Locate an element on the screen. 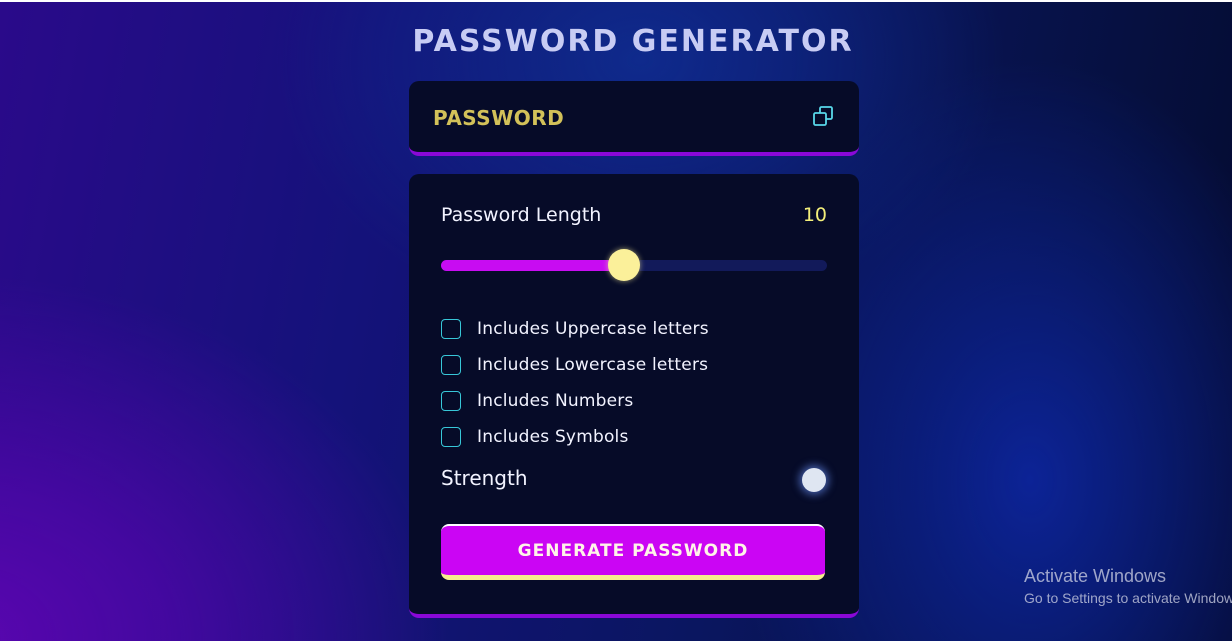 This screenshot has width=1232, height=641. watermark-title: Activate Windows is located at coordinates (1095, 576).